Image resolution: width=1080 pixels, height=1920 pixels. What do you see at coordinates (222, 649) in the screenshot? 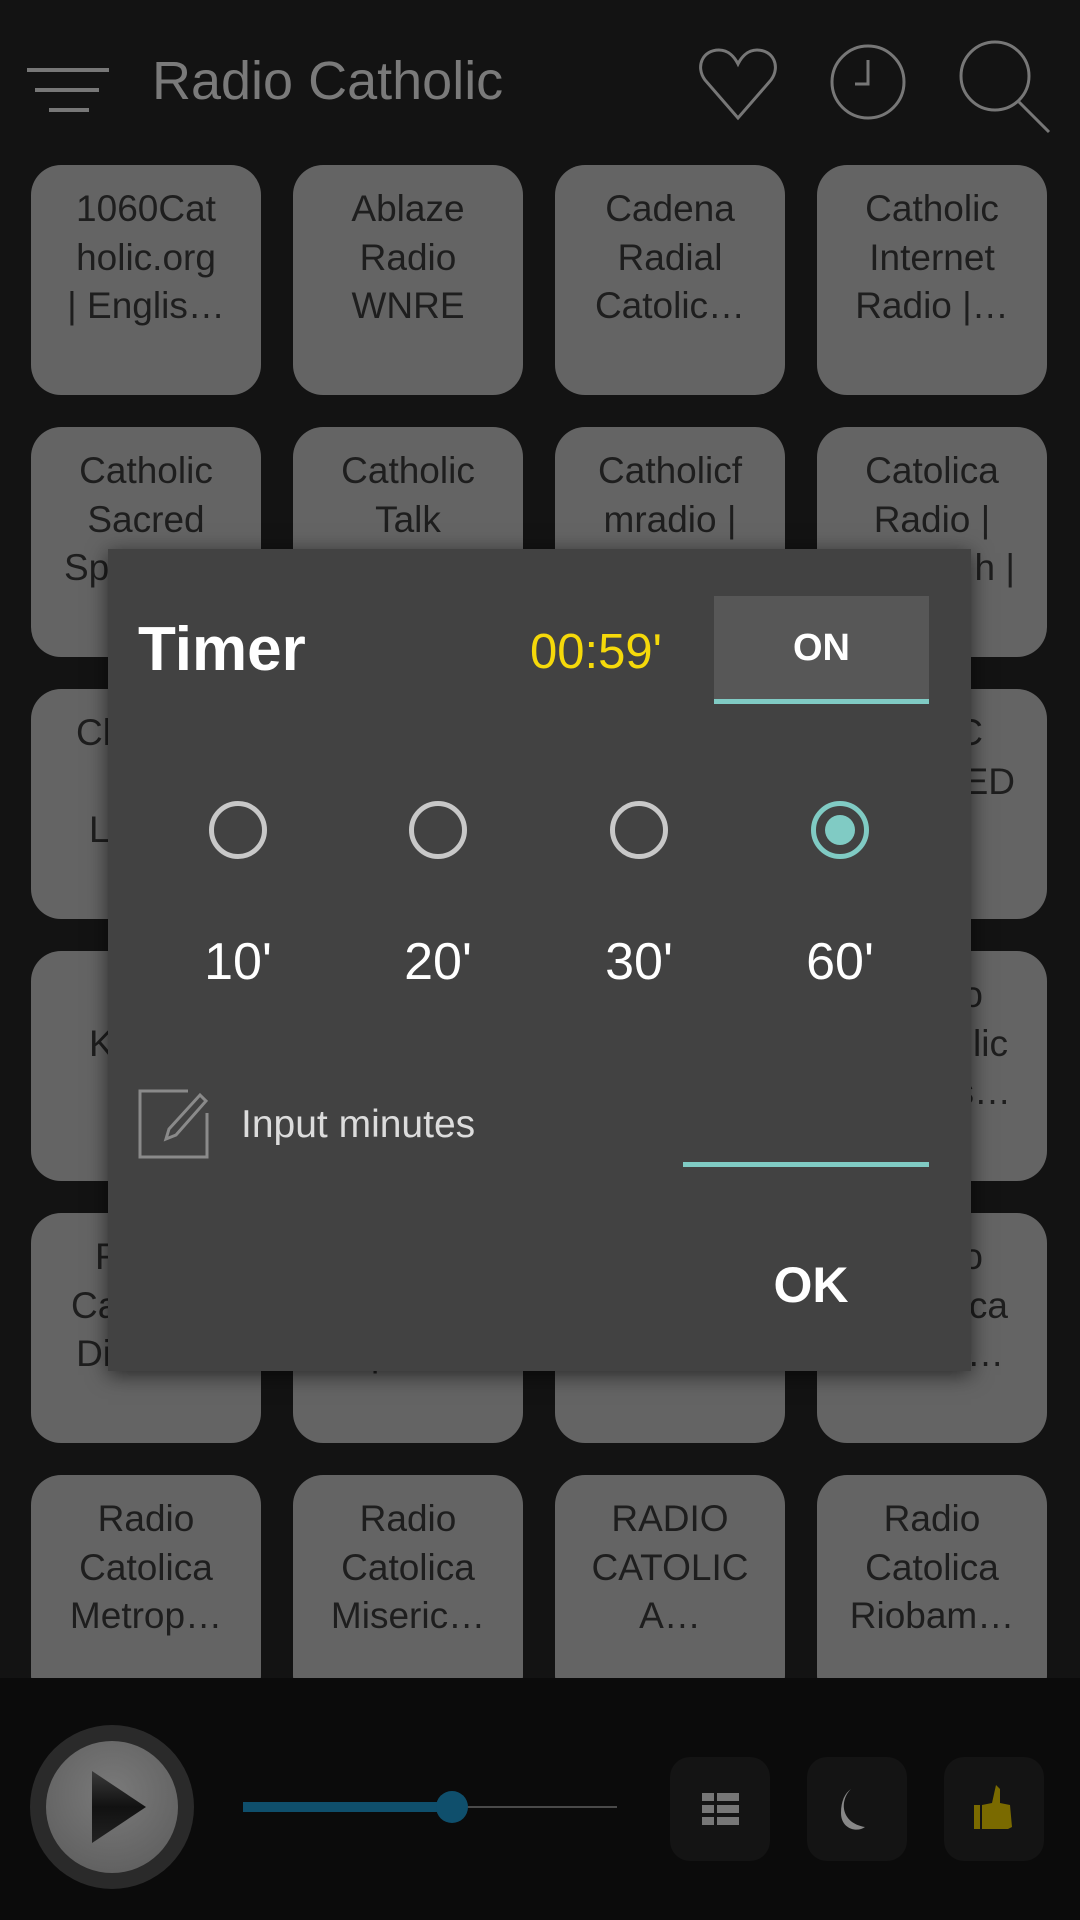
I see `dialog-title: Timer` at bounding box center [222, 649].